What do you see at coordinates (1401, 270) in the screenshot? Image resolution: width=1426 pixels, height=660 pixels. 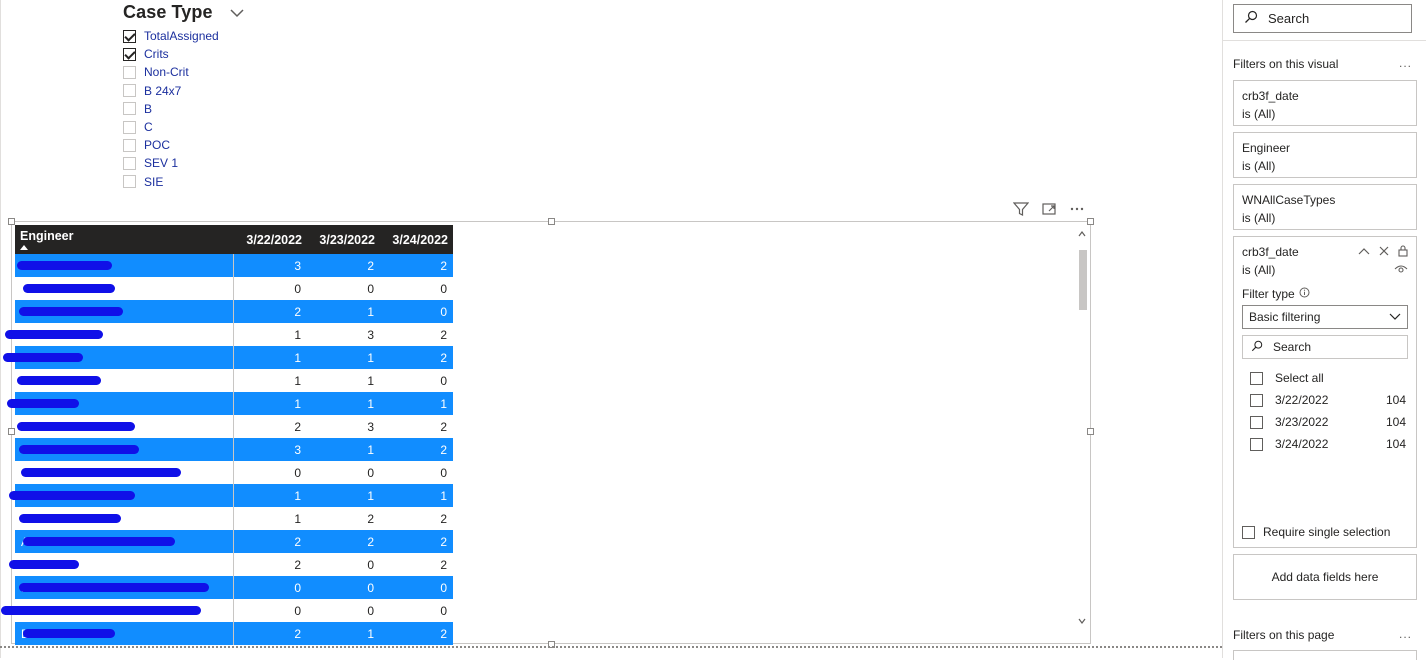 I see `visibility-icon` at bounding box center [1401, 270].